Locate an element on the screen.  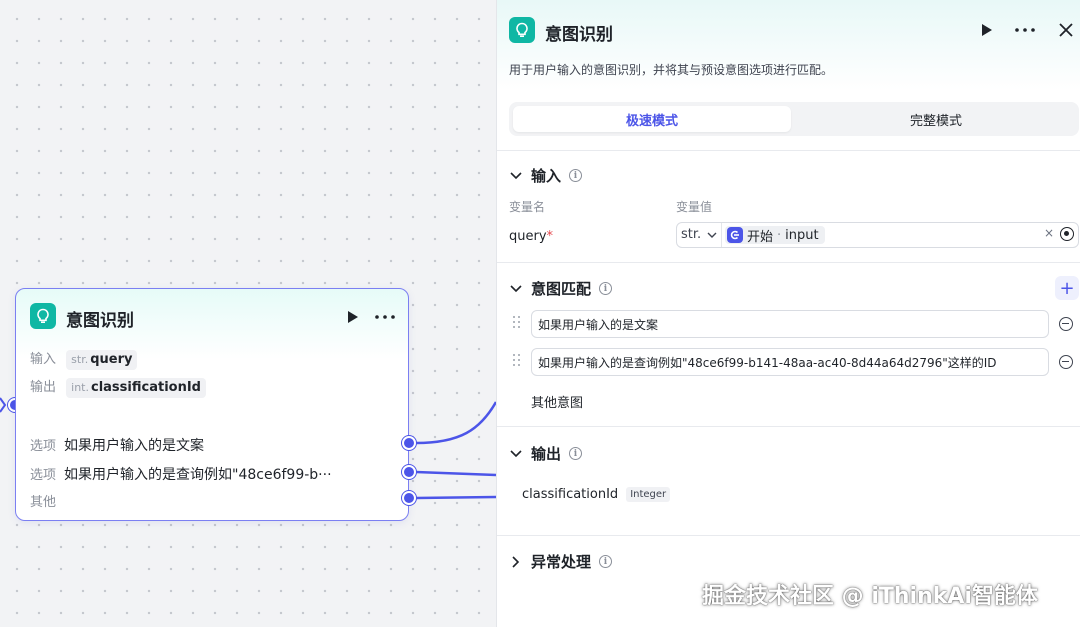
wire-incoming-arrow is located at coordinates (3, 405).